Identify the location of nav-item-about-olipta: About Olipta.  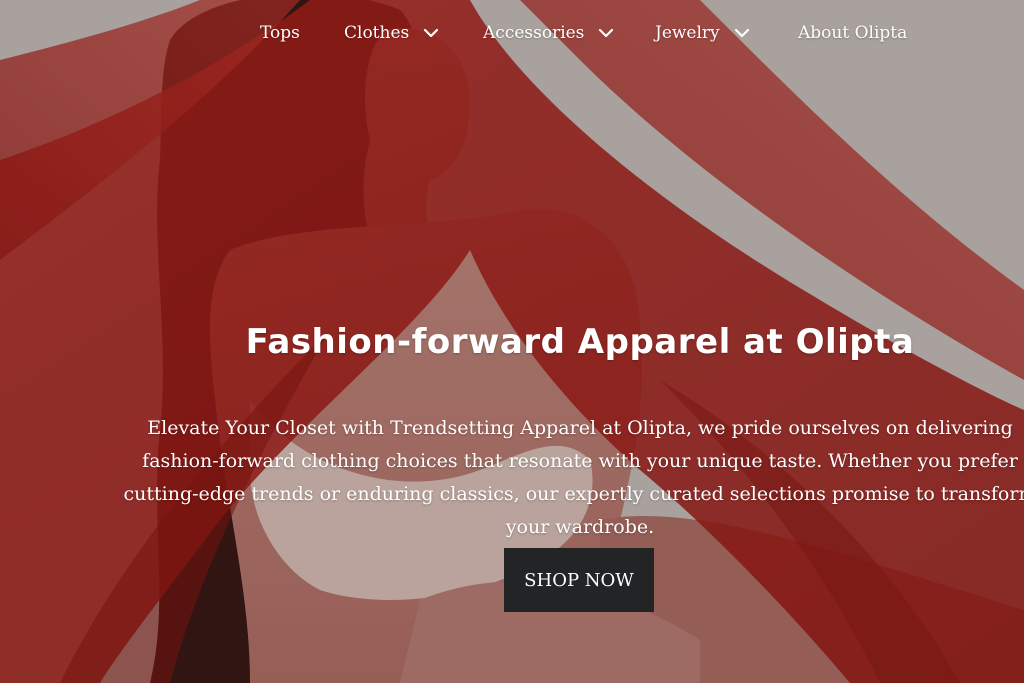
(852, 33).